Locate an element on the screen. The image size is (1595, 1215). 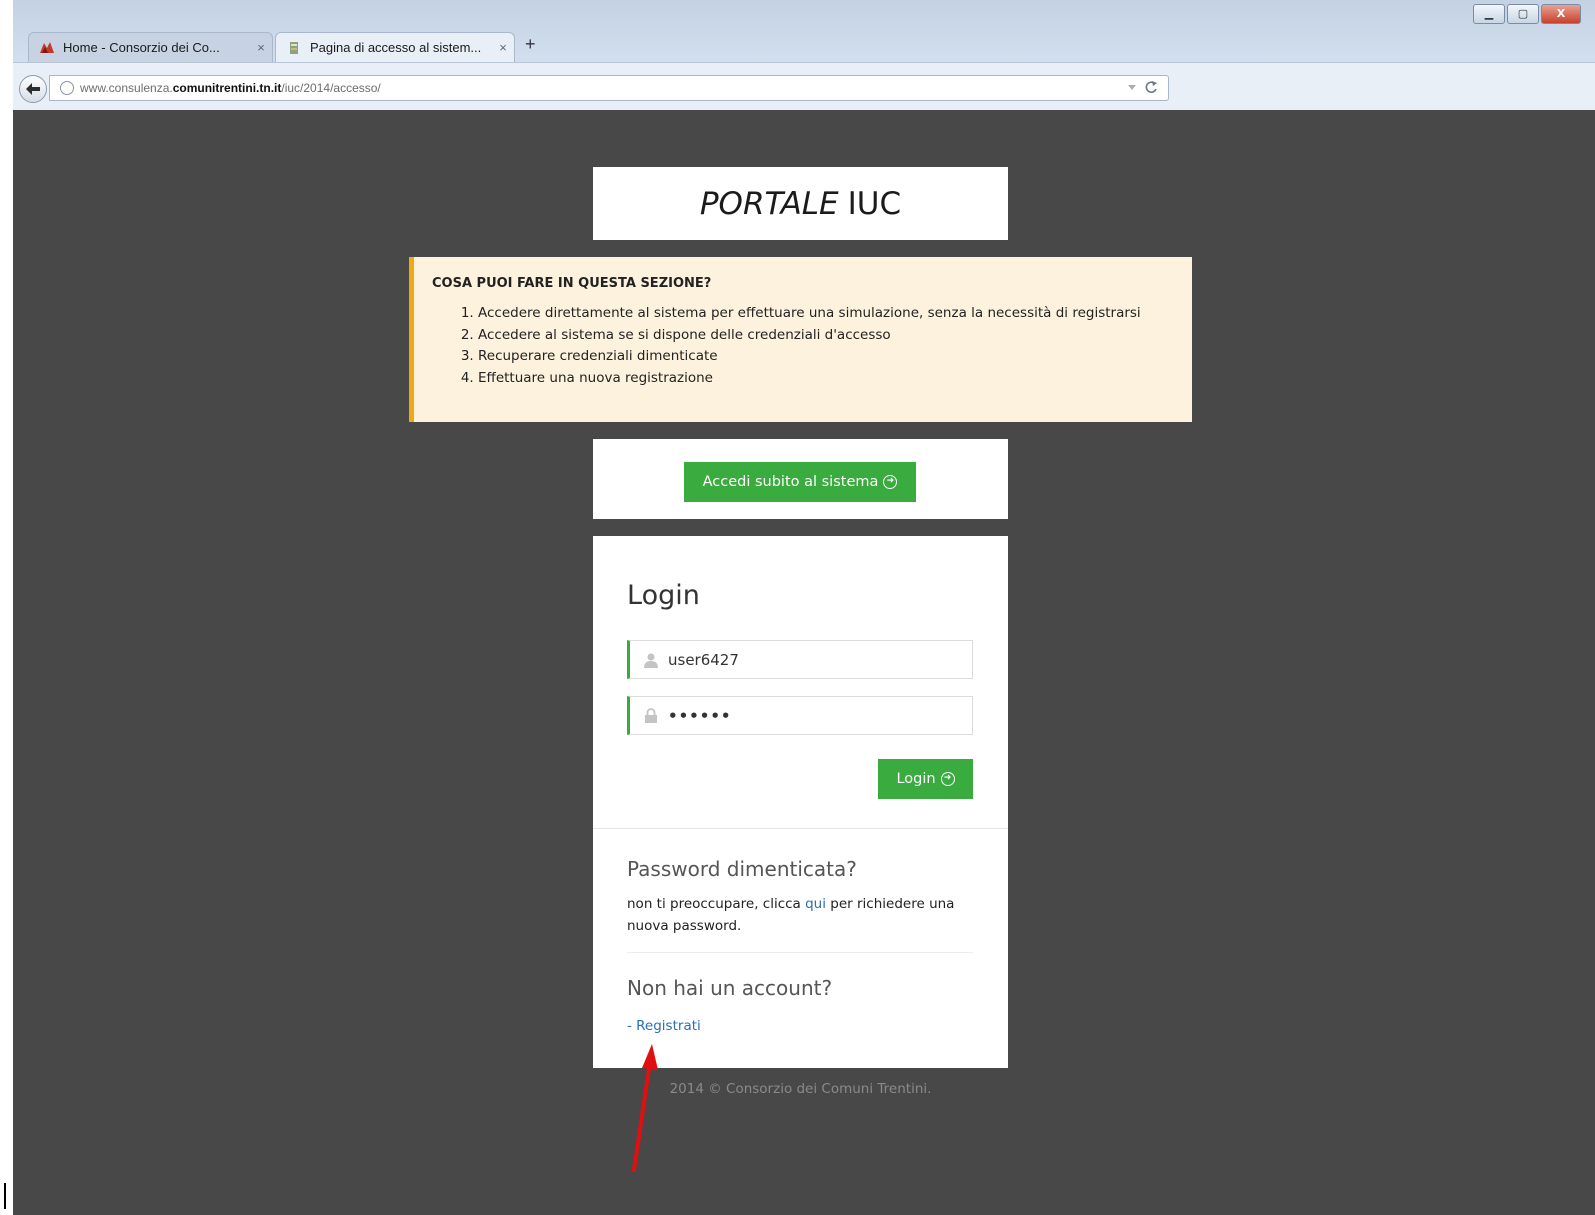
portal-title: PORTALE IUC is located at coordinates (800, 203).